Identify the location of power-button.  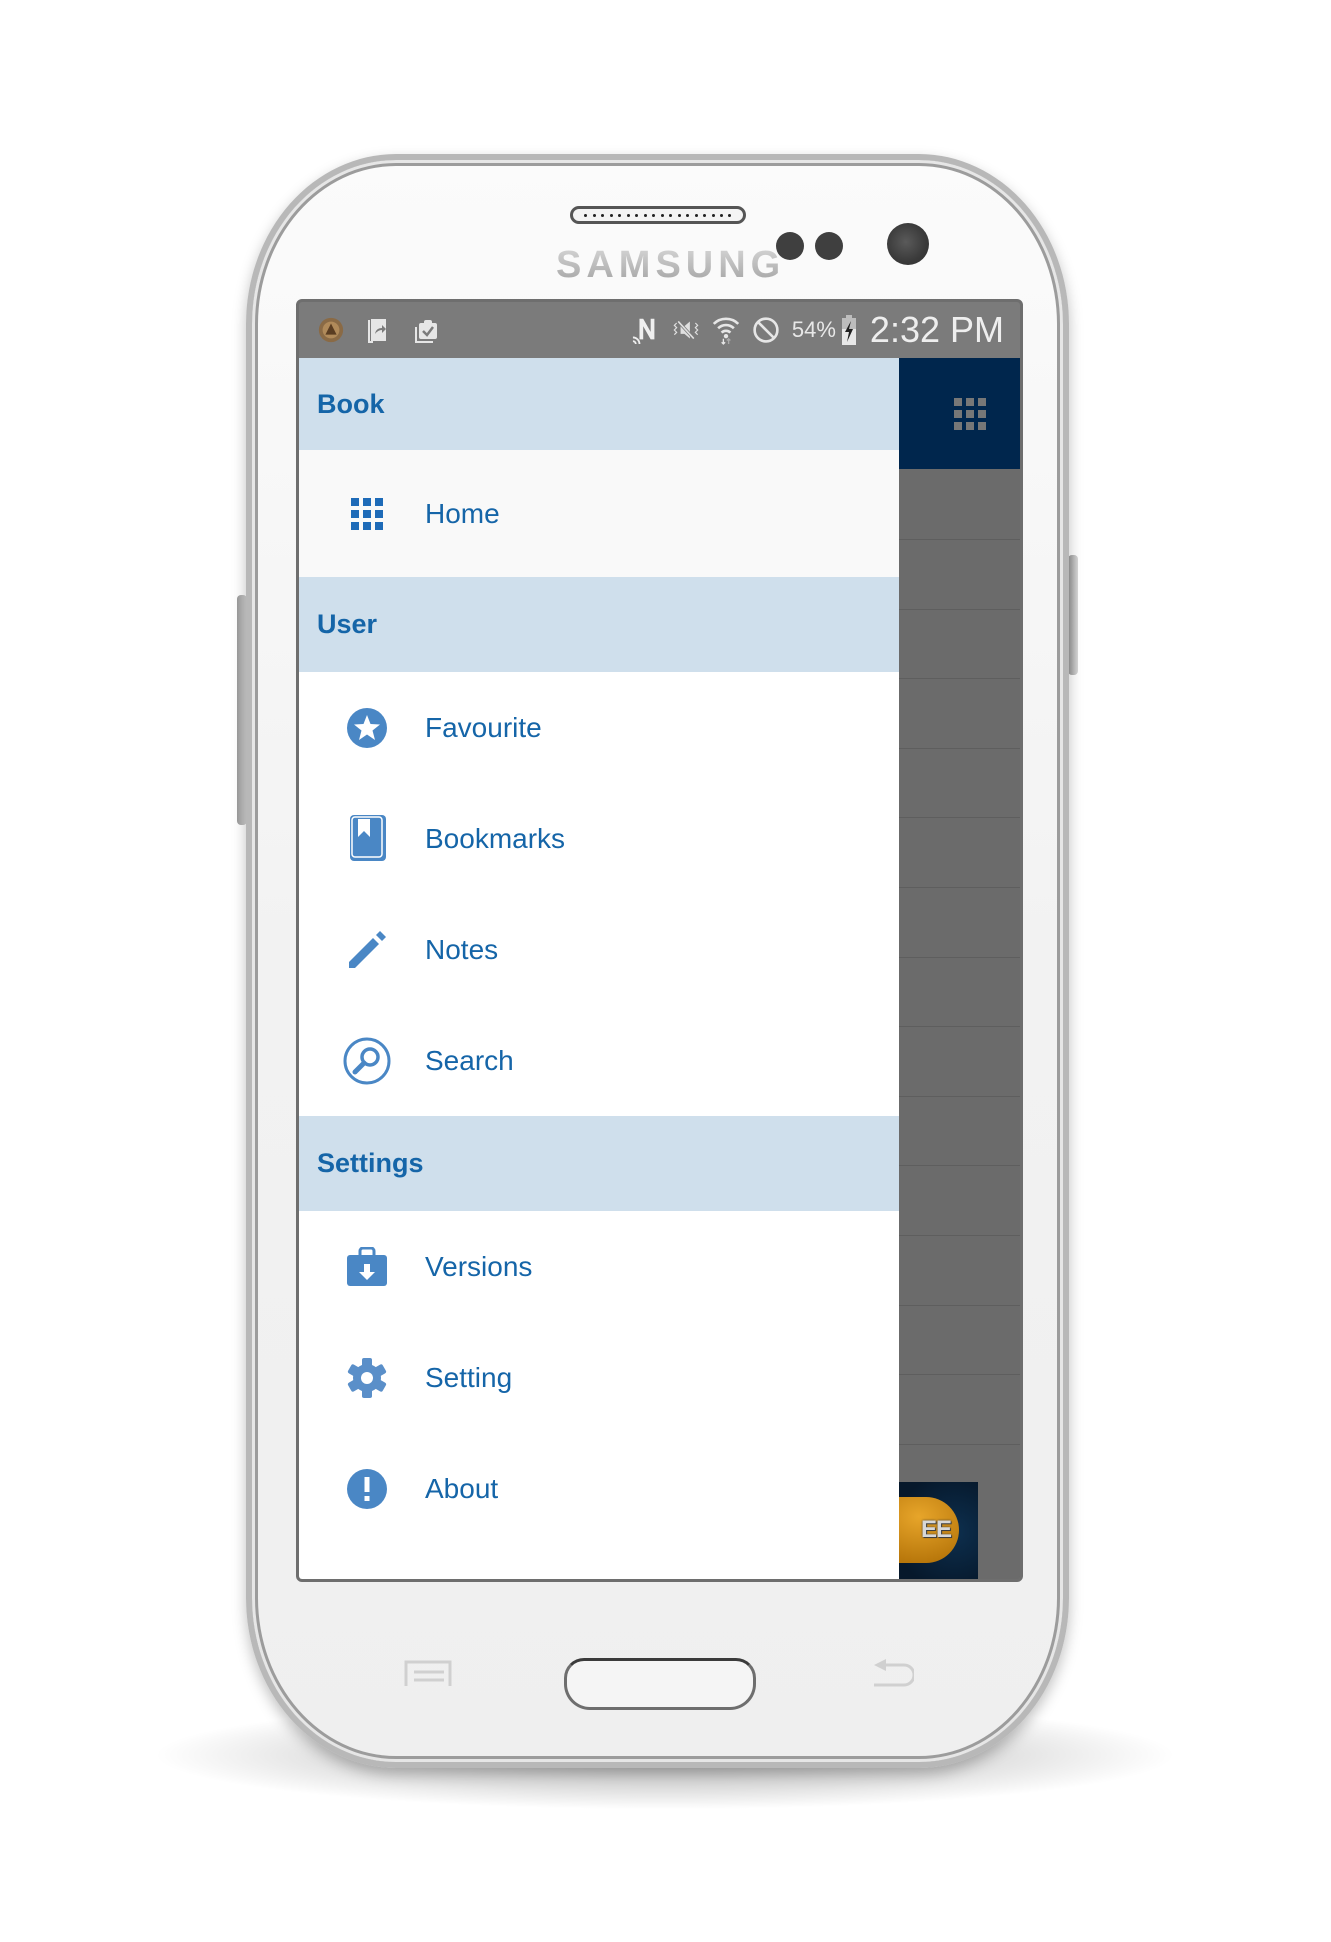
(1073, 615).